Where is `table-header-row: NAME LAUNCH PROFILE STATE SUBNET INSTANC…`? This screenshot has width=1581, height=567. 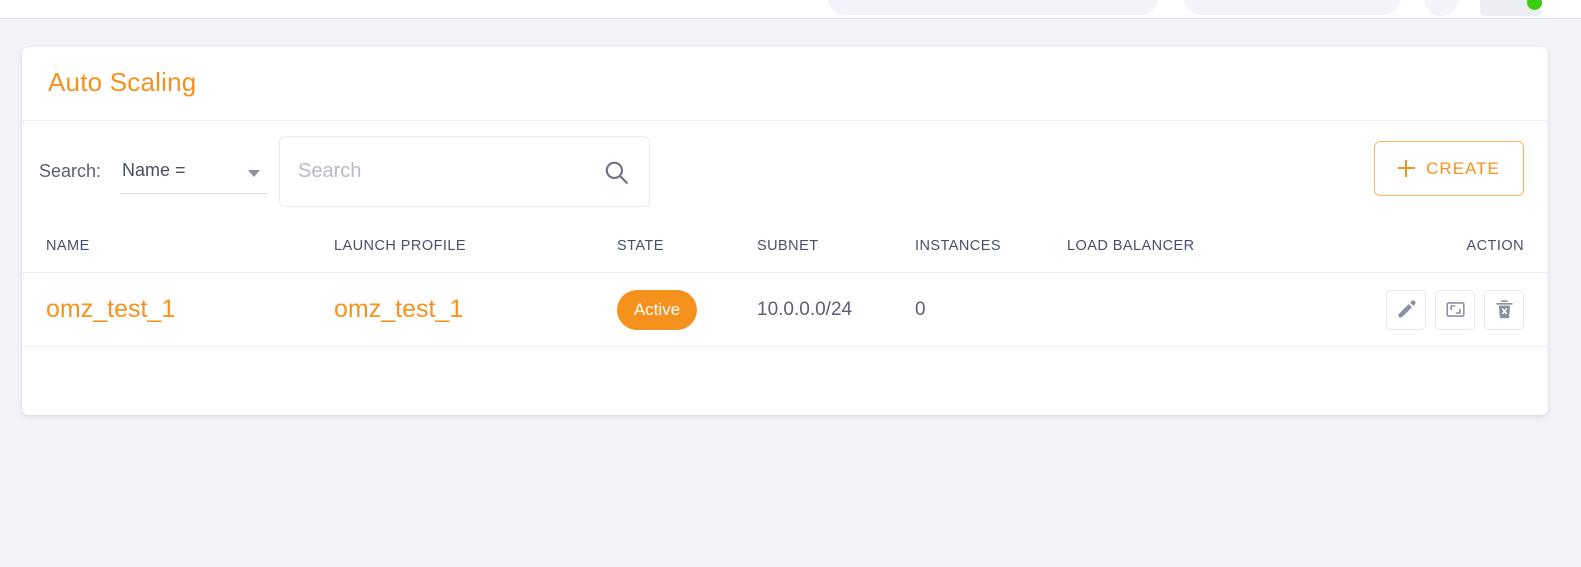
table-header-row: NAME LAUNCH PROFILE STATE SUBNET INSTANC… is located at coordinates (785, 246).